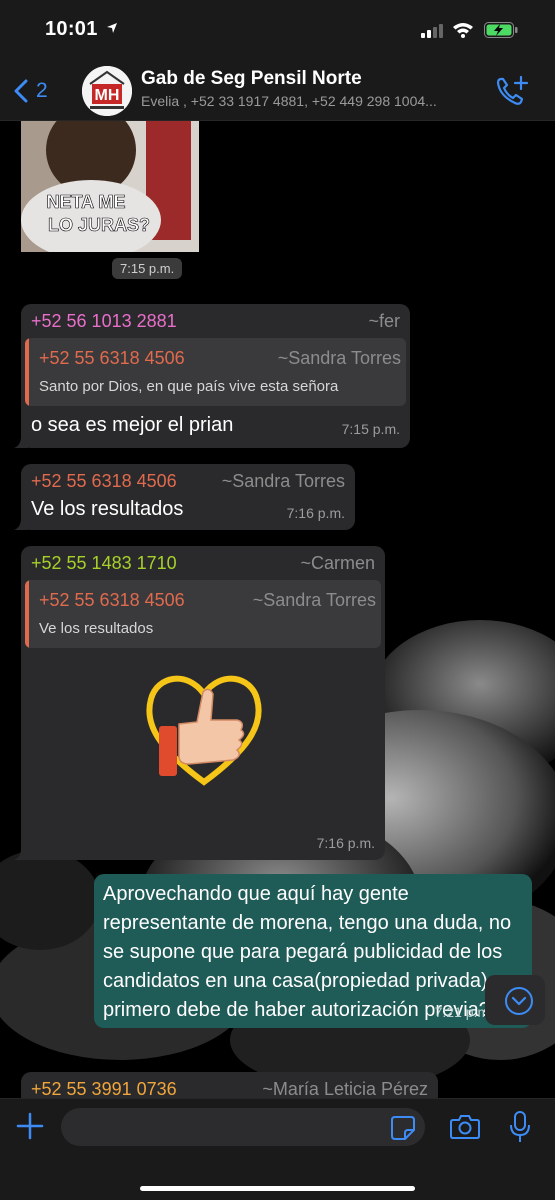  I want to click on svg-text: MH, so click(107, 95).